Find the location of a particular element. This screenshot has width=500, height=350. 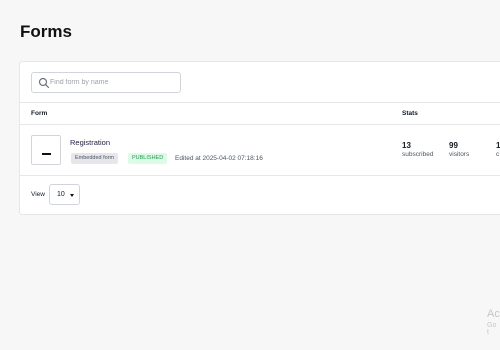

form-type-badge: Embedded form is located at coordinates (95, 158).